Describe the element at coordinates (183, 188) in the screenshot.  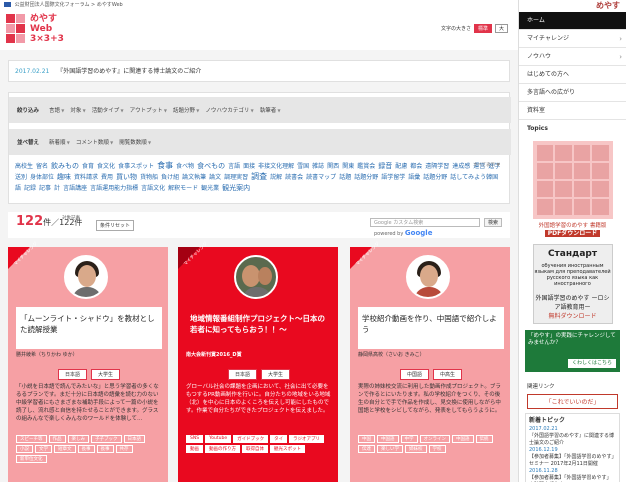
I see `tag-link: 解釈モード` at that location.